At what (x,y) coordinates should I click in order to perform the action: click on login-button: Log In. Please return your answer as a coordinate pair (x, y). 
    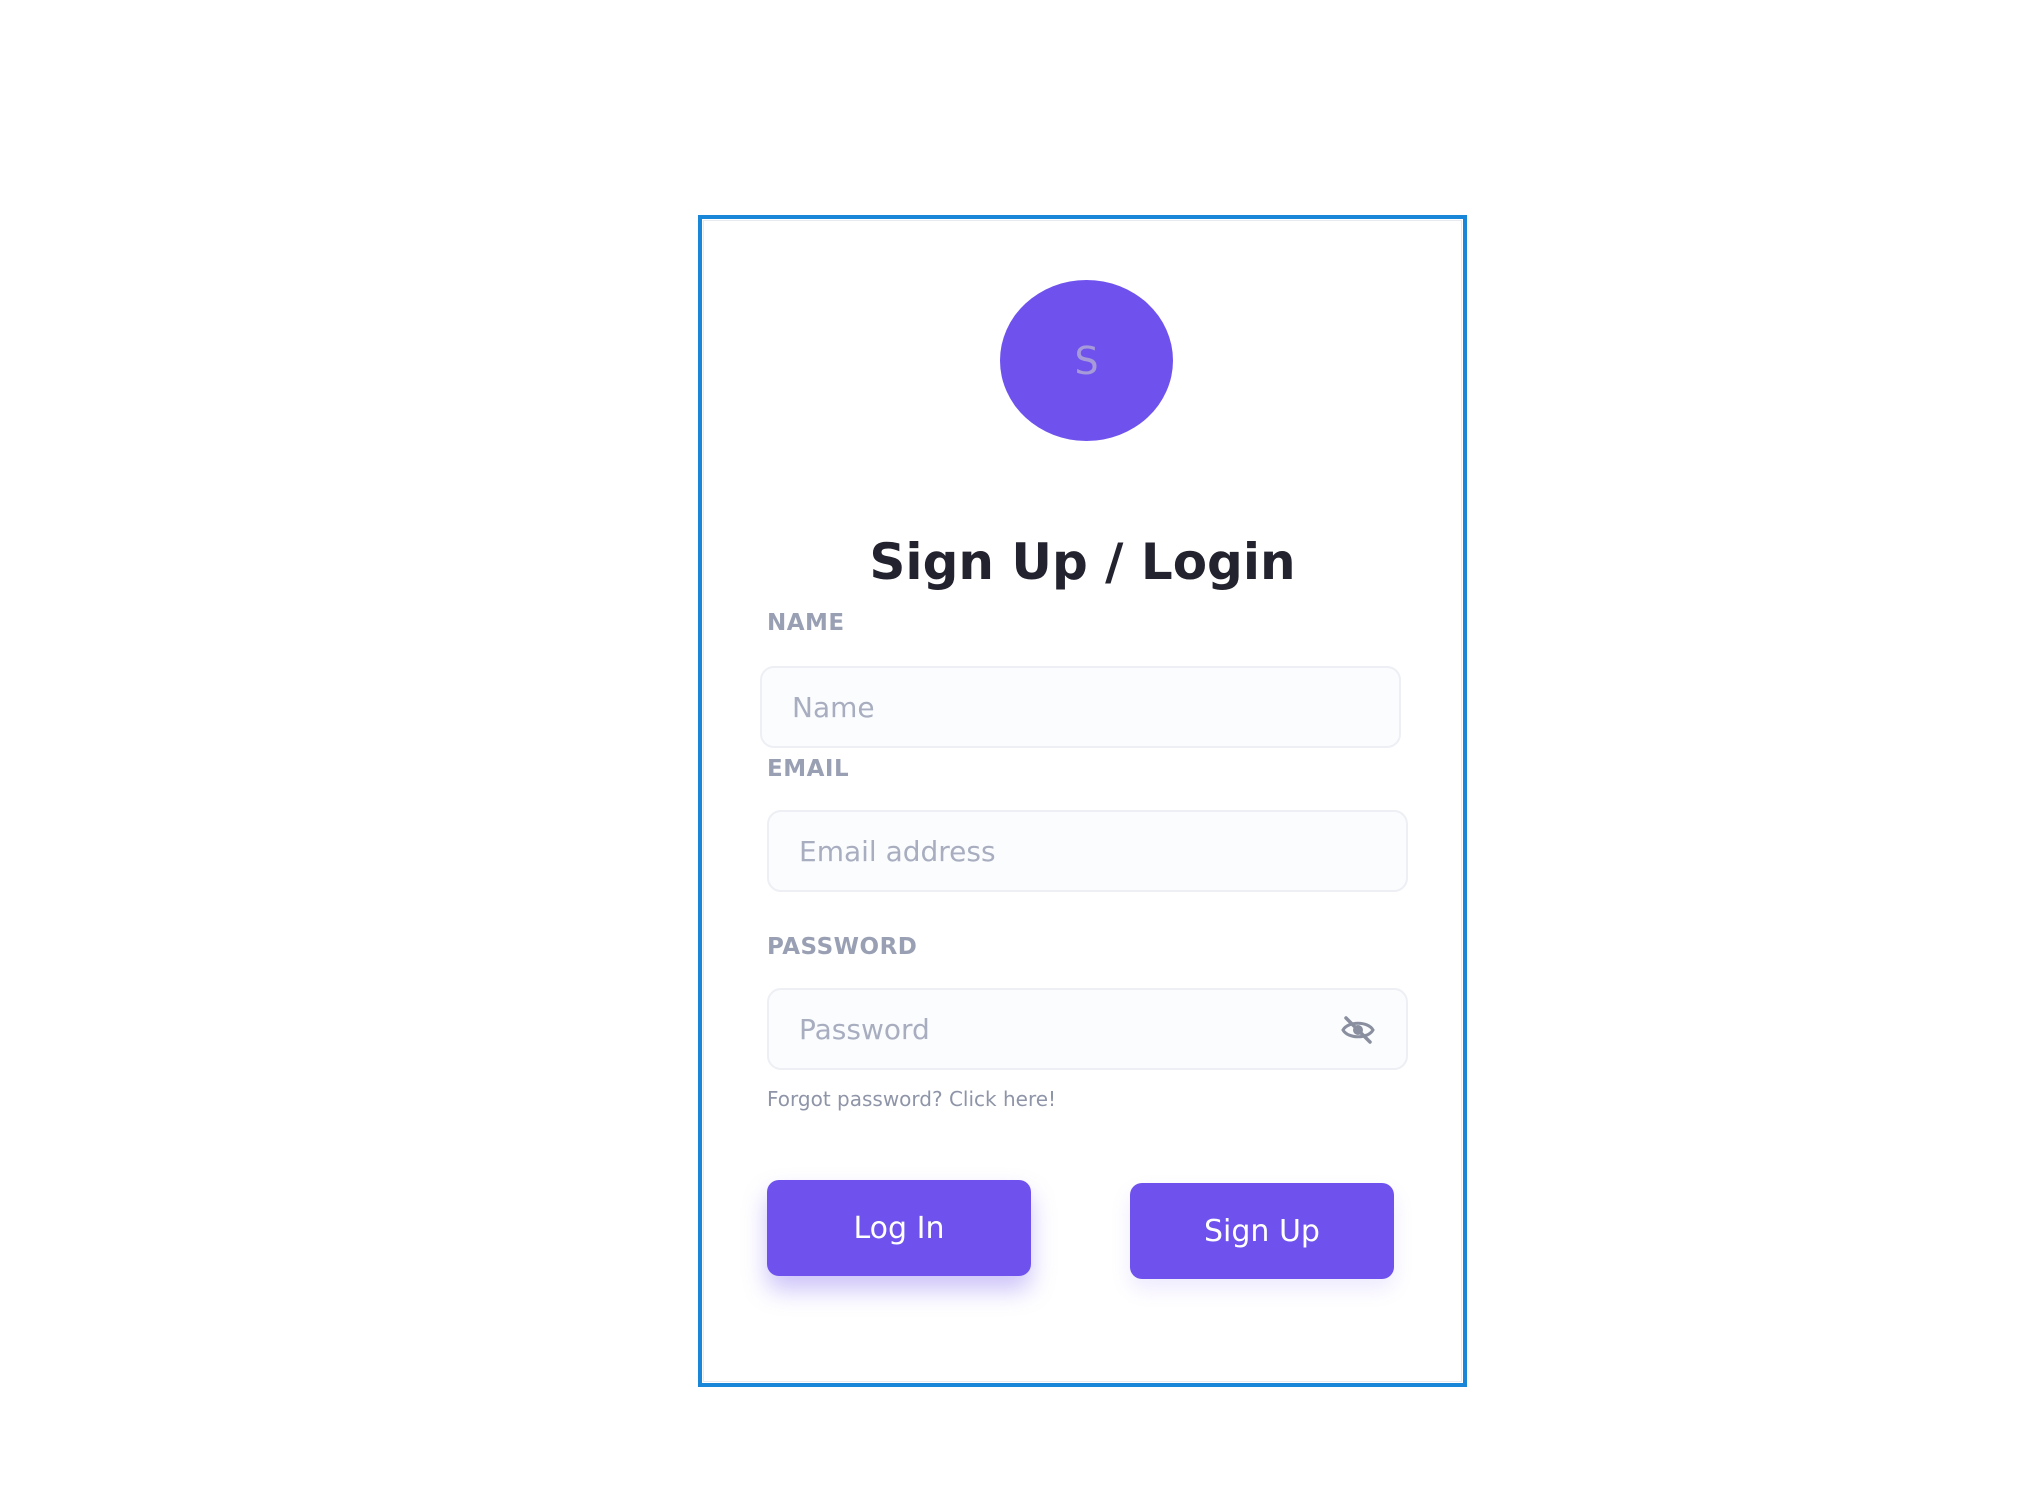
    Looking at the image, I should click on (899, 1228).